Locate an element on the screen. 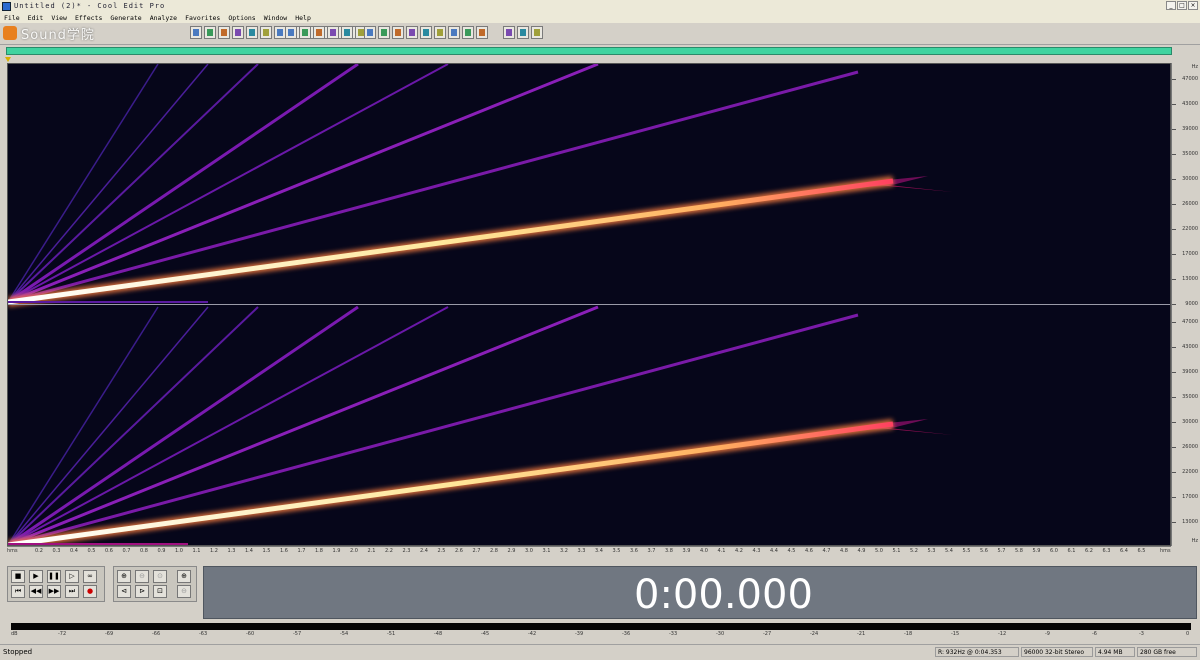 The image size is (1200, 660). stop-button: ■ is located at coordinates (18, 576).